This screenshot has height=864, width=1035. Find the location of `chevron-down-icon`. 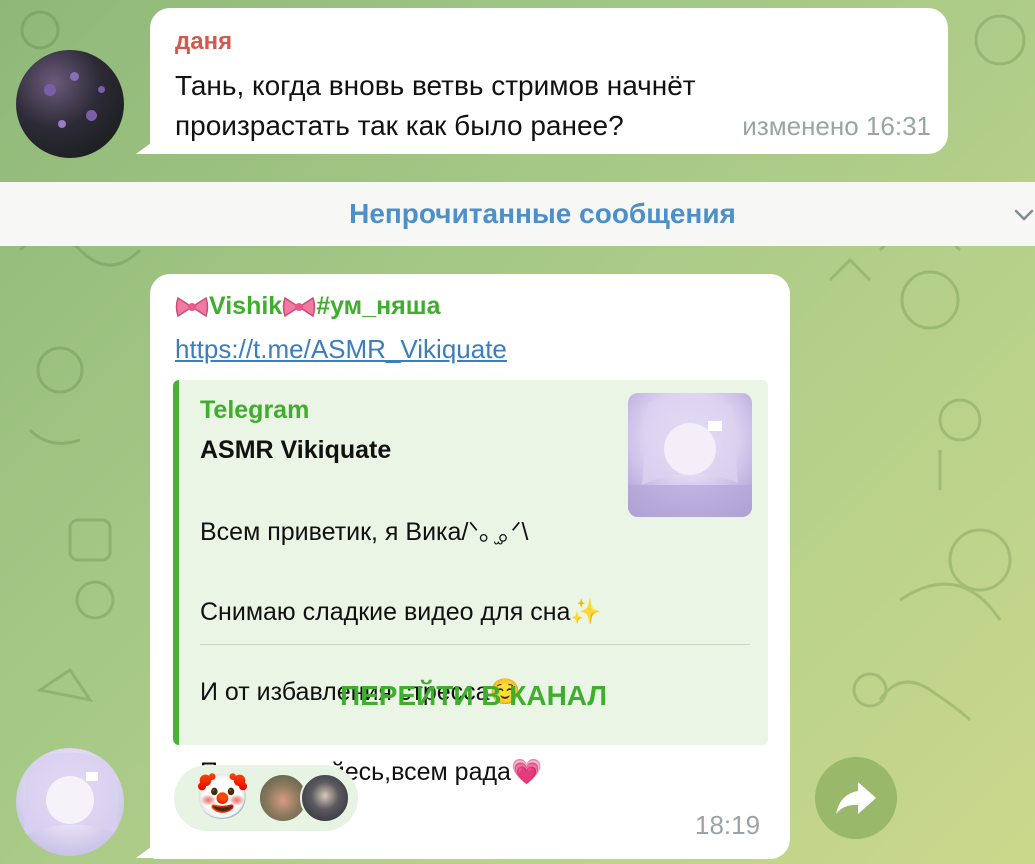

chevron-down-icon is located at coordinates (1024, 215).